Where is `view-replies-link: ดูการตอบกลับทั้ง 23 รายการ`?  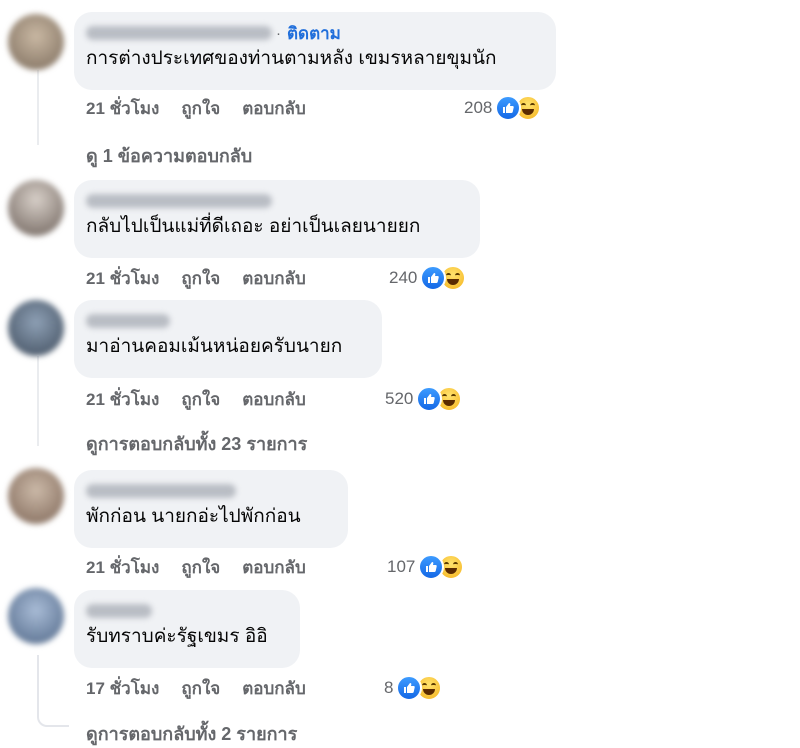
view-replies-link: ดูการตอบกลับทั้ง 23 รายการ is located at coordinates (196, 443).